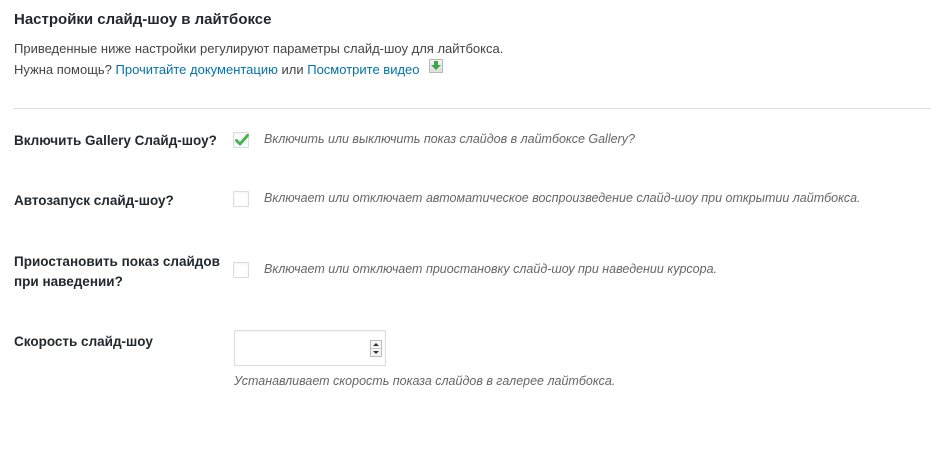 The image size is (931, 464). Describe the element at coordinates (376, 352) in the screenshot. I see `spinner-down-icon` at that location.